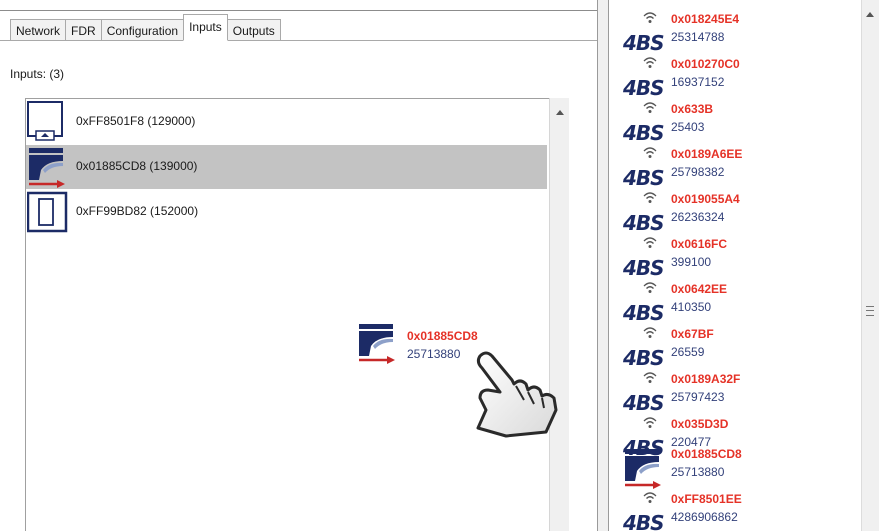 The width and height of the screenshot is (879, 532). I want to click on device-hex-id: 0x035D3D, so click(700, 424).